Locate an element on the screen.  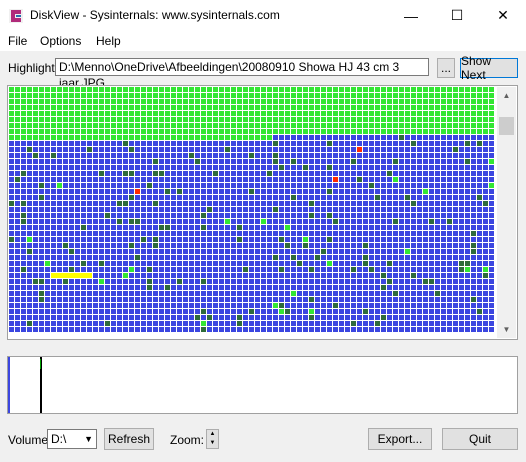
show-next-button: Show Next is located at coordinates (489, 68).